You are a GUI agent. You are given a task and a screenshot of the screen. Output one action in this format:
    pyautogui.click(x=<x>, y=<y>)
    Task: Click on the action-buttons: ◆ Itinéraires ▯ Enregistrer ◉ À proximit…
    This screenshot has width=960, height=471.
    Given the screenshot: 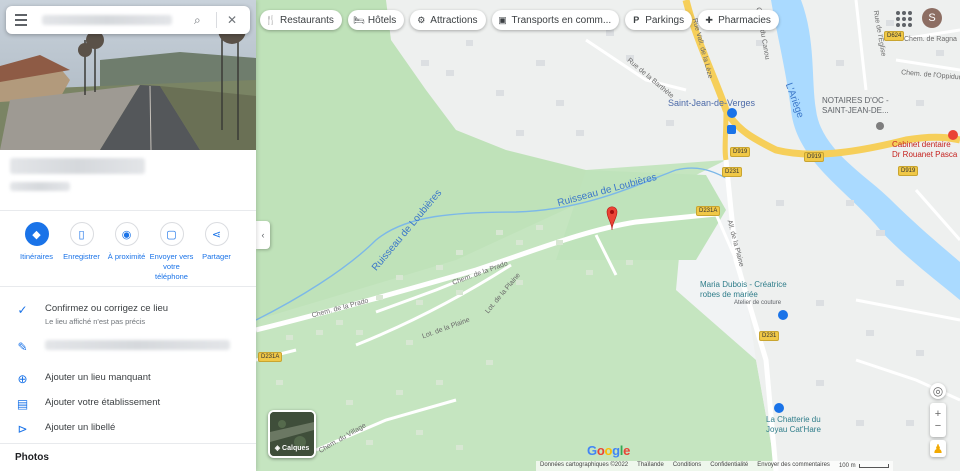 What is the action you would take?
    pyautogui.click(x=126, y=252)
    